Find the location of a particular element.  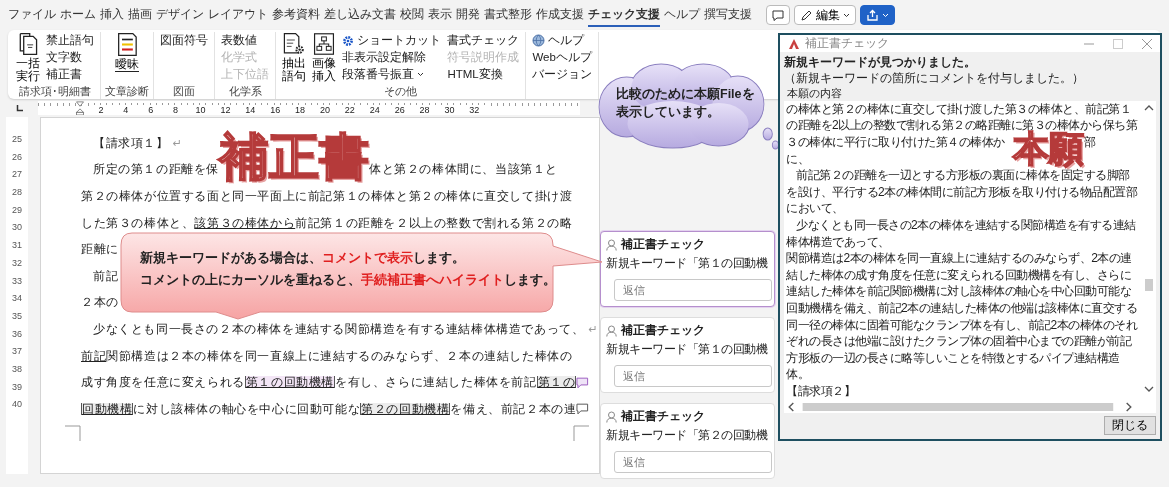

menu-tab: ヘルプ is located at coordinates (682, 15).